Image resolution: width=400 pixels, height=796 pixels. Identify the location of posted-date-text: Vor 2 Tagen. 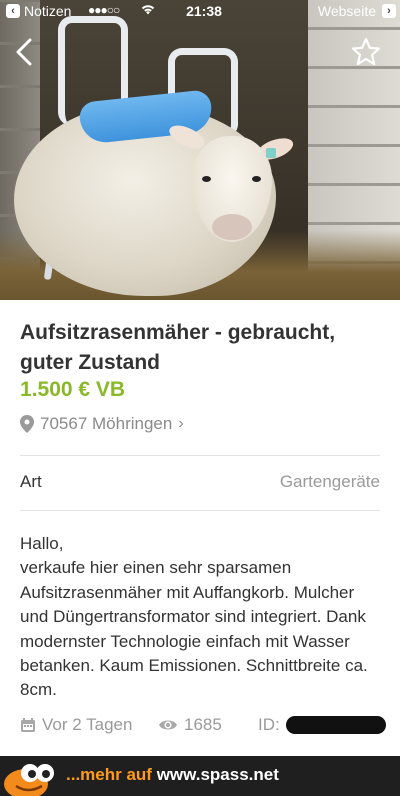
(87, 724).